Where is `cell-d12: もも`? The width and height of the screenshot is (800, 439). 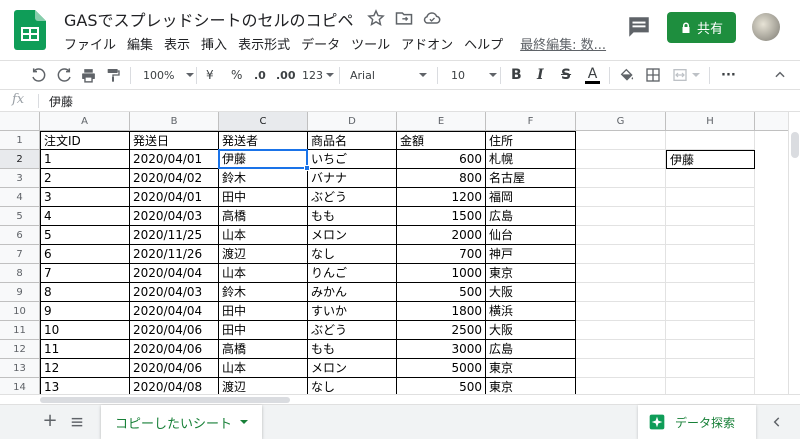
cell-d12: もも is located at coordinates (352, 349).